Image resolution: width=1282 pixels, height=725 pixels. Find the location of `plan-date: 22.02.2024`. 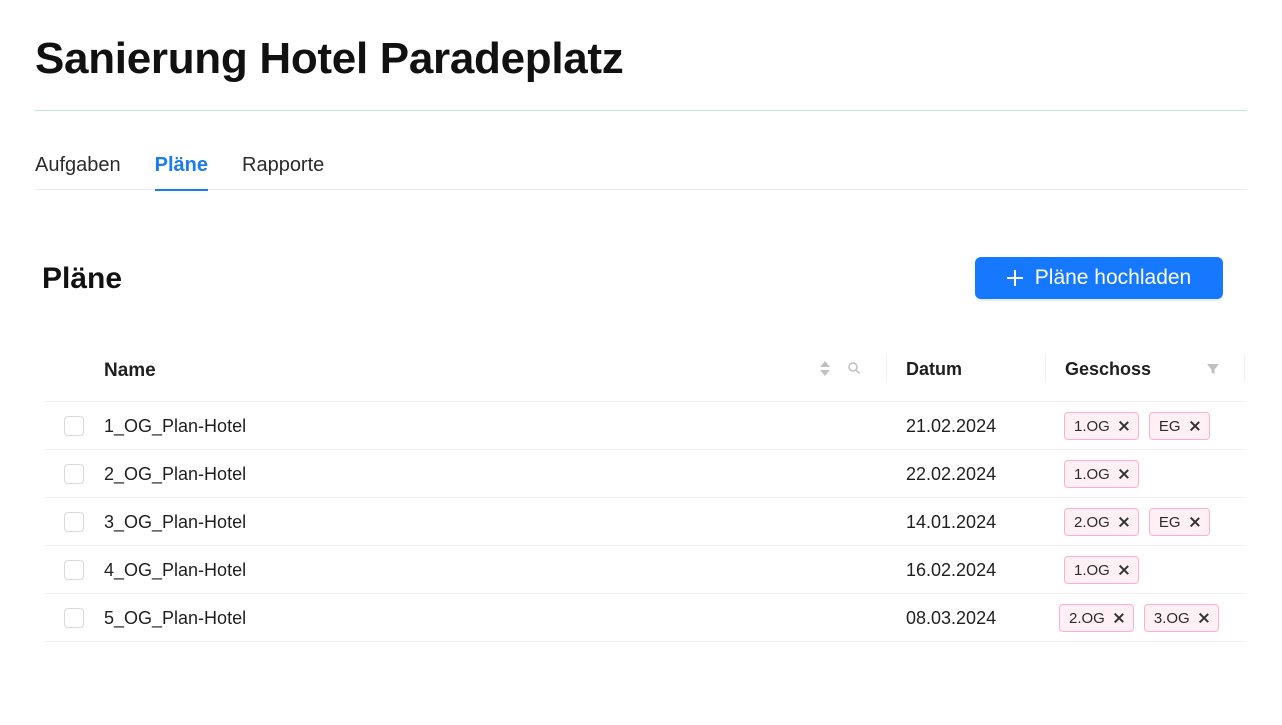

plan-date: 22.02.2024 is located at coordinates (951, 474).